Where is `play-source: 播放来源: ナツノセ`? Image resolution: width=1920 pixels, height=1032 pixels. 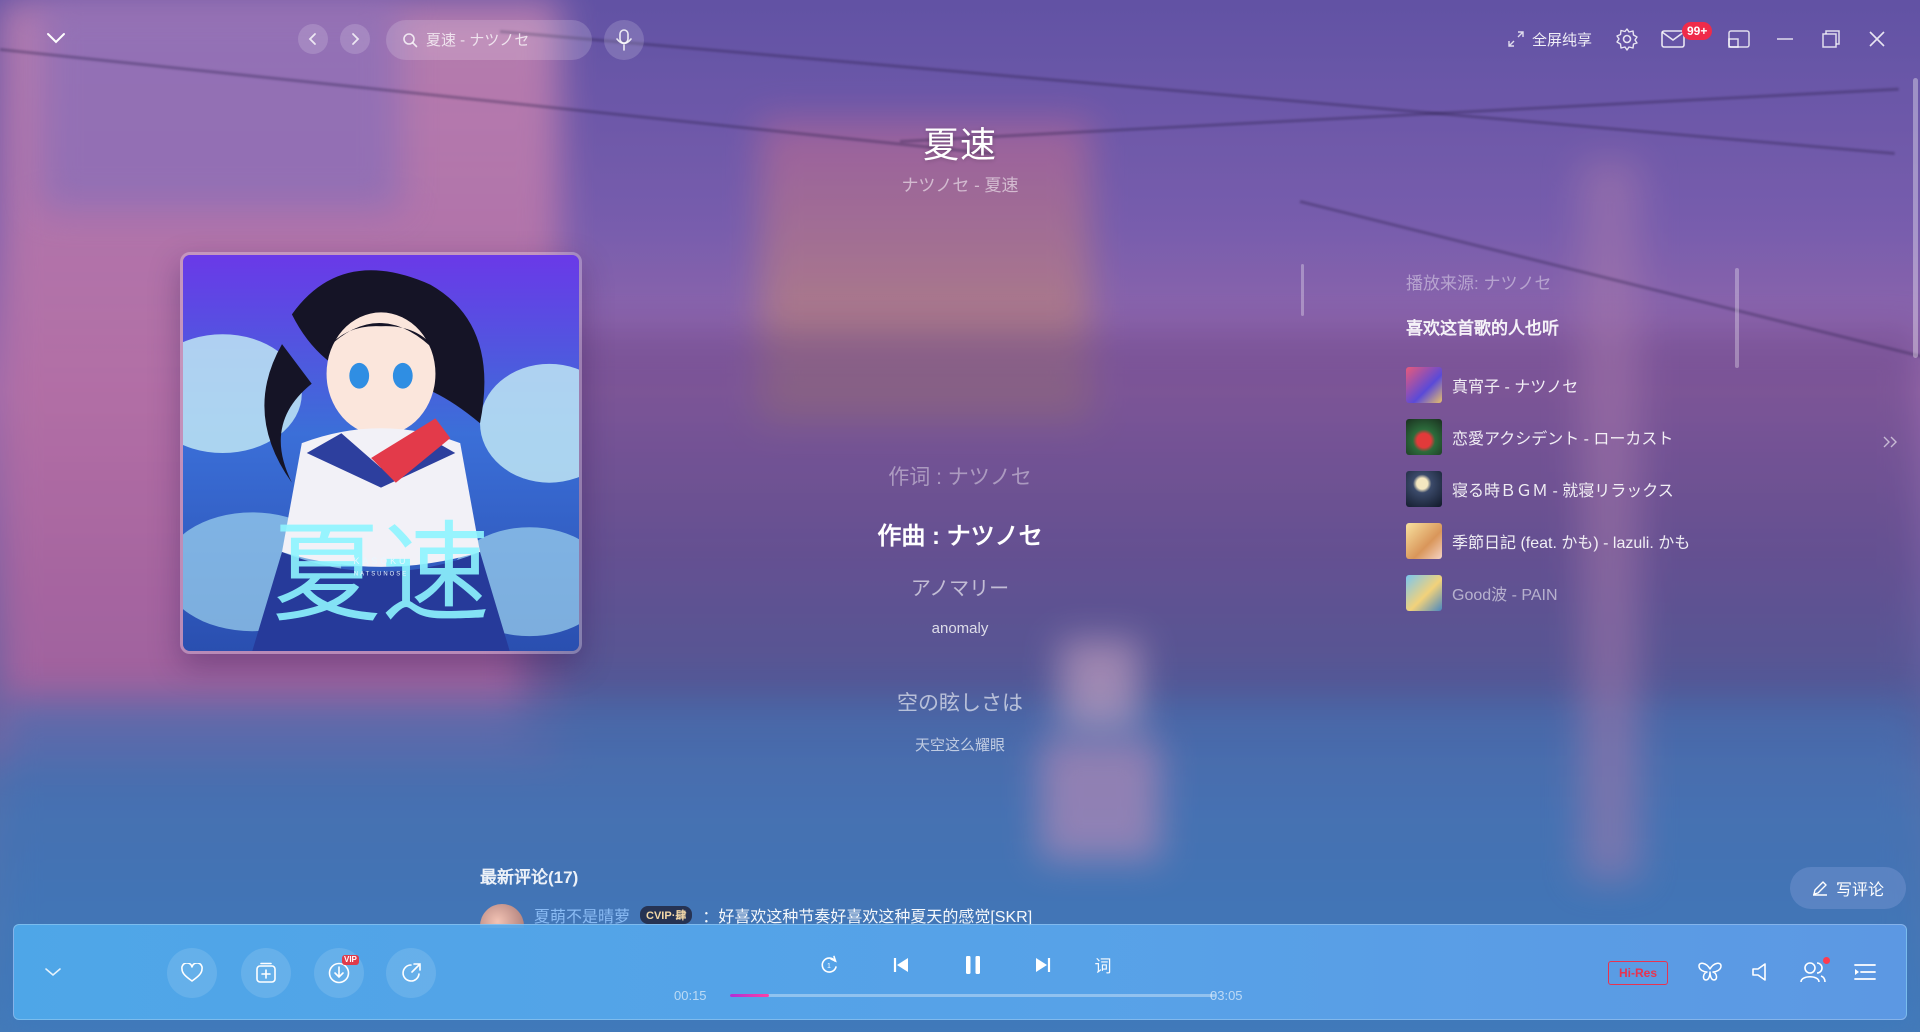 play-source: 播放来源: ナツノセ is located at coordinates (1478, 281).